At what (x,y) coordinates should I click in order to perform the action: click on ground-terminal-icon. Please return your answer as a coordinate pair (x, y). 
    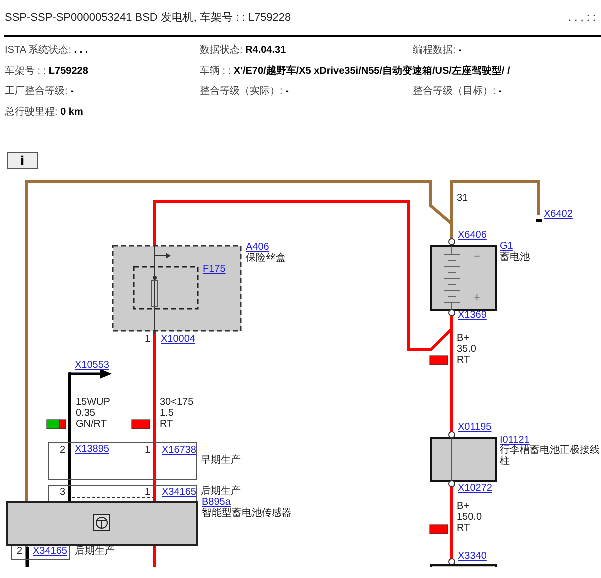
    Looking at the image, I should click on (539, 220).